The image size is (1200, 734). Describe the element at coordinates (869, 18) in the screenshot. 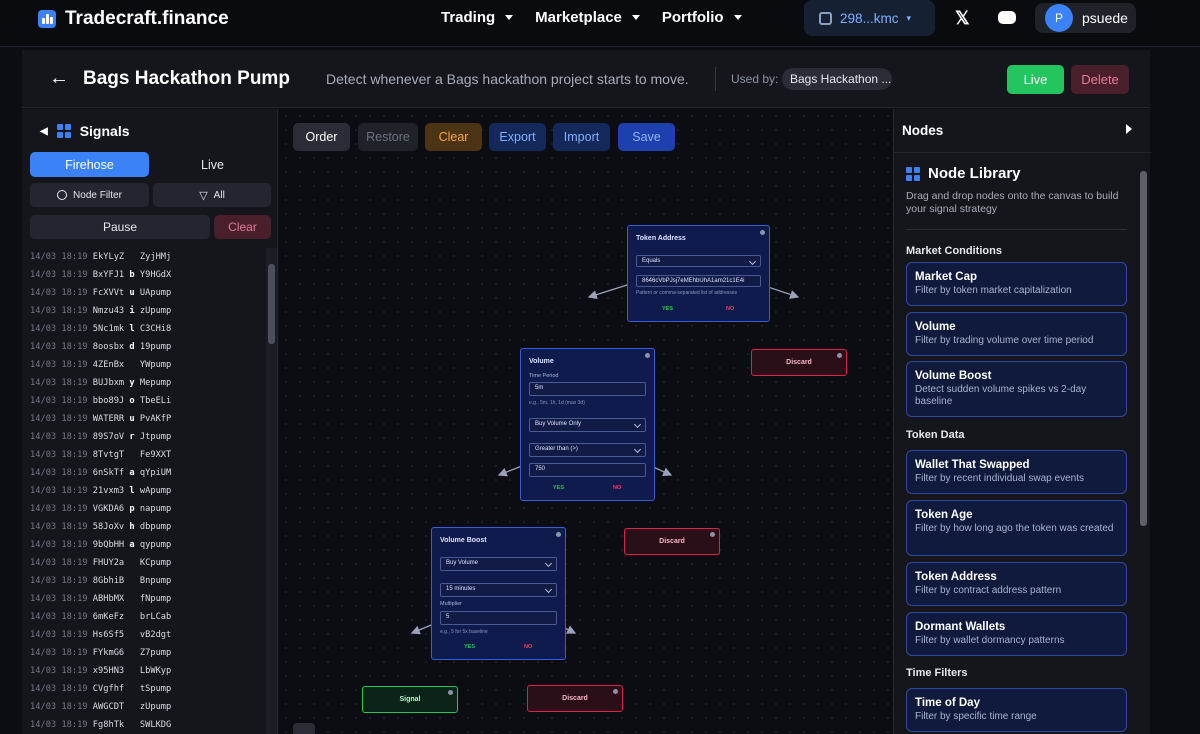

I see `wallet-button: 298...kmc ▾` at that location.